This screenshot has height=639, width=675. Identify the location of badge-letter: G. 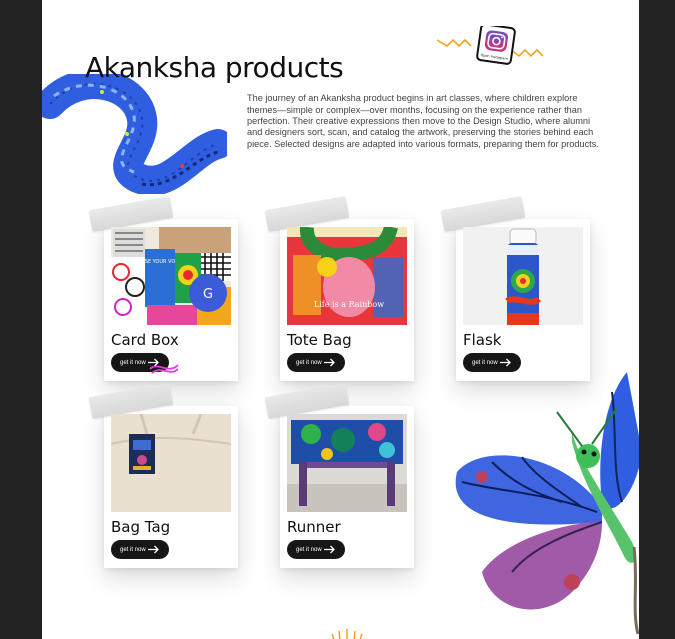
(208, 294).